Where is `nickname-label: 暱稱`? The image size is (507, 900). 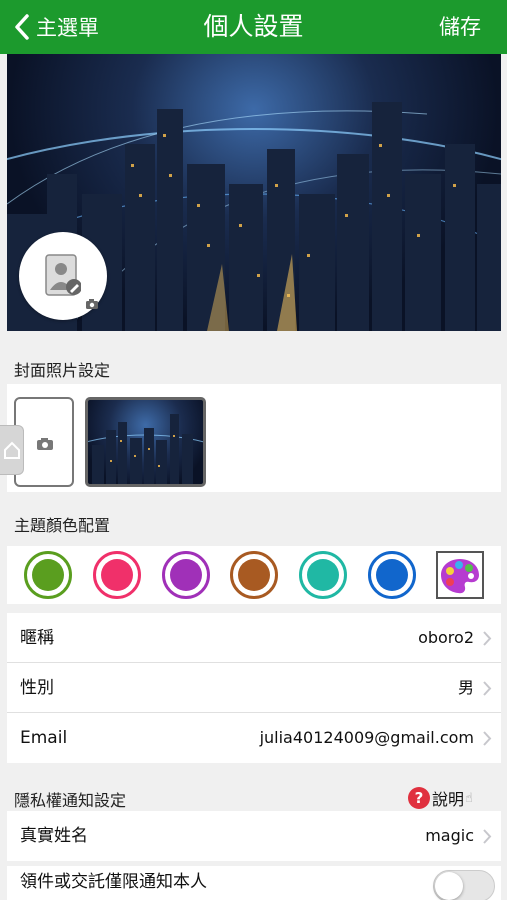 nickname-label: 暱稱 is located at coordinates (37, 638).